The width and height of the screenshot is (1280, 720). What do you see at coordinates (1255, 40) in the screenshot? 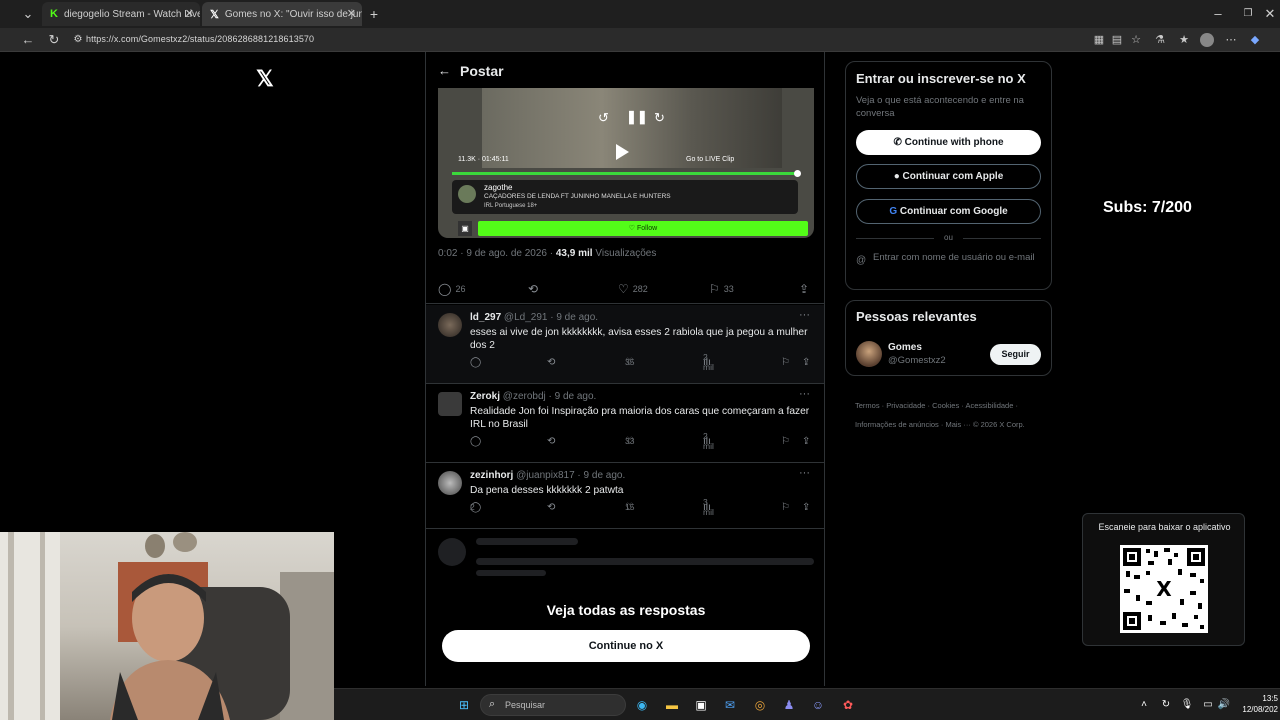
I see `copilot-icon: ◆` at bounding box center [1255, 40].